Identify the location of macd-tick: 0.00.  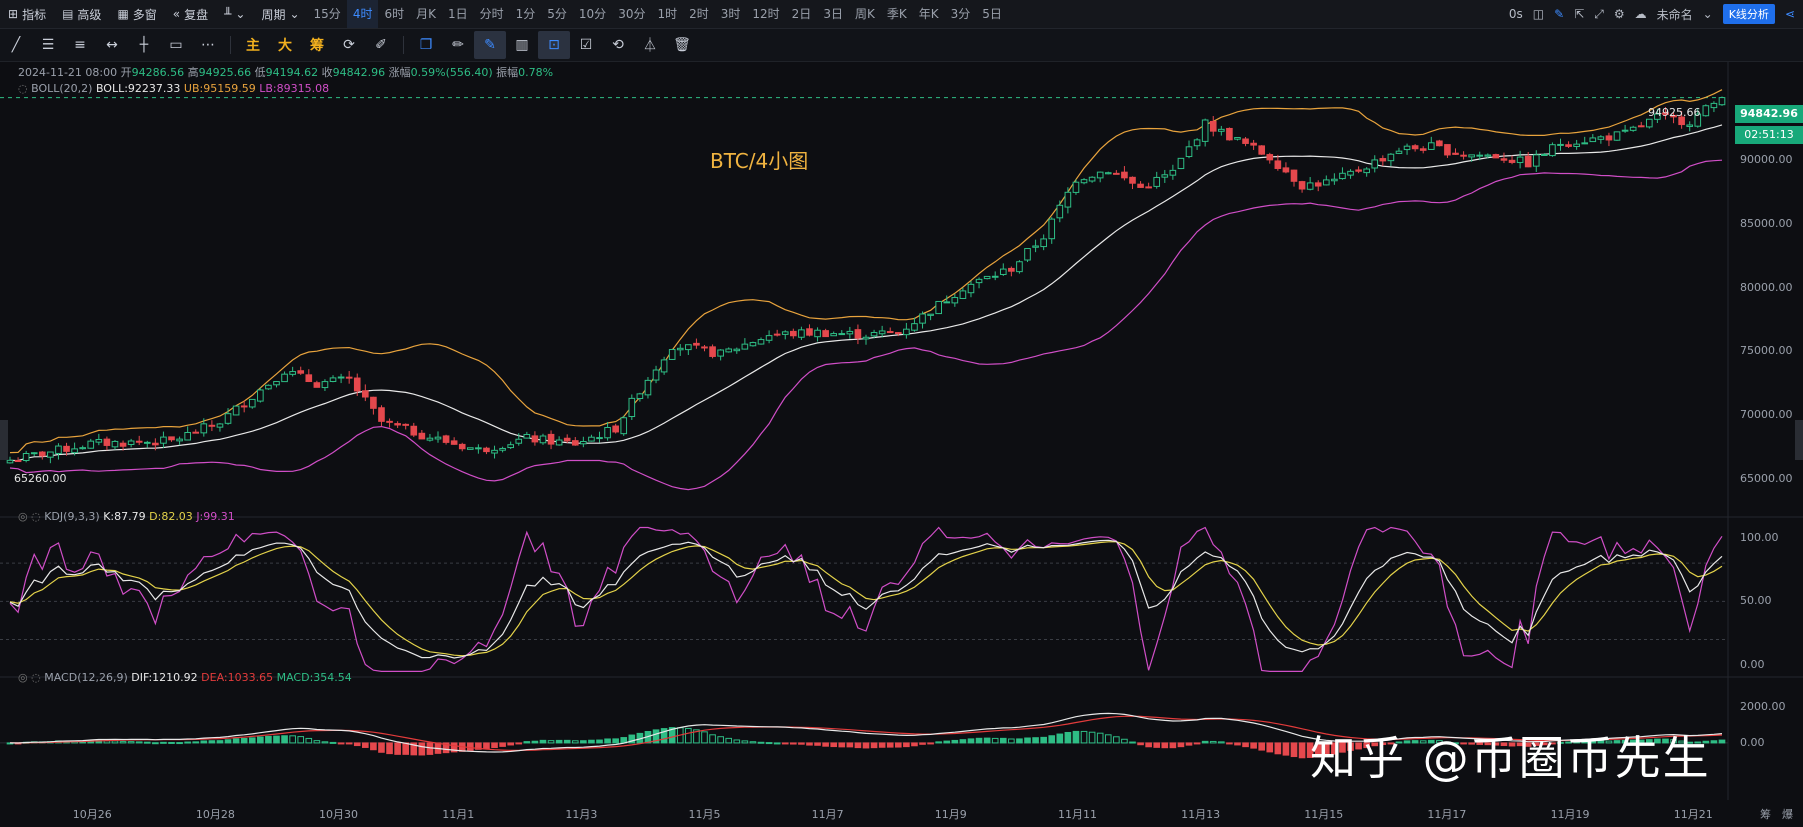
(1752, 742).